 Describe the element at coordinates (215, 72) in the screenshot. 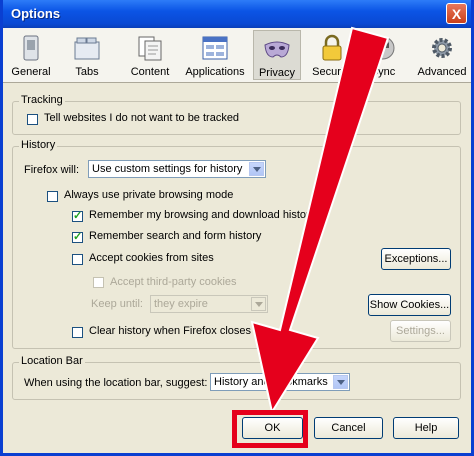

I see `tab-applications-label: Applications` at that location.